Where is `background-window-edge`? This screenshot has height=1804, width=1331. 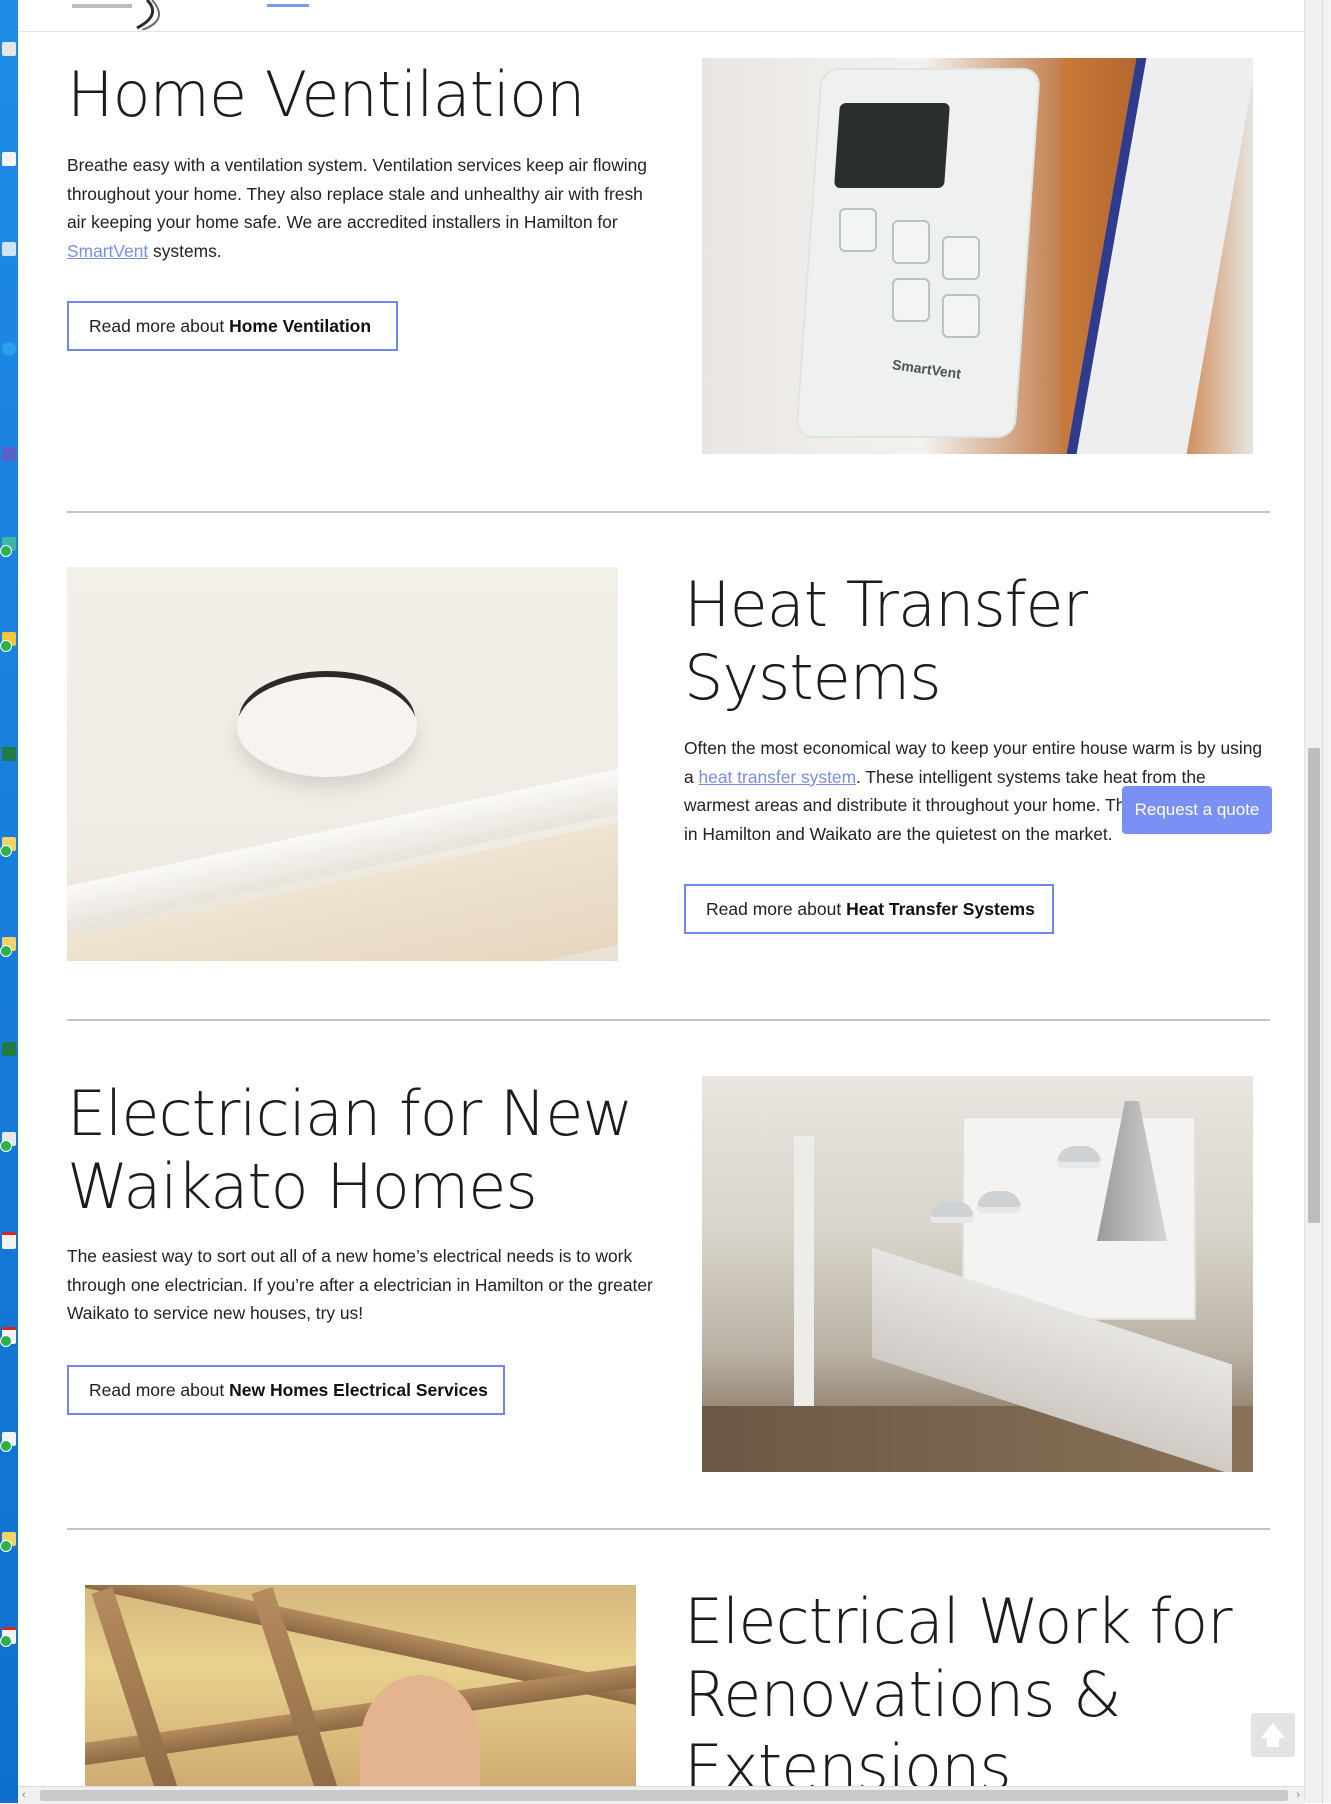
background-window-edge is located at coordinates (1326, 901).